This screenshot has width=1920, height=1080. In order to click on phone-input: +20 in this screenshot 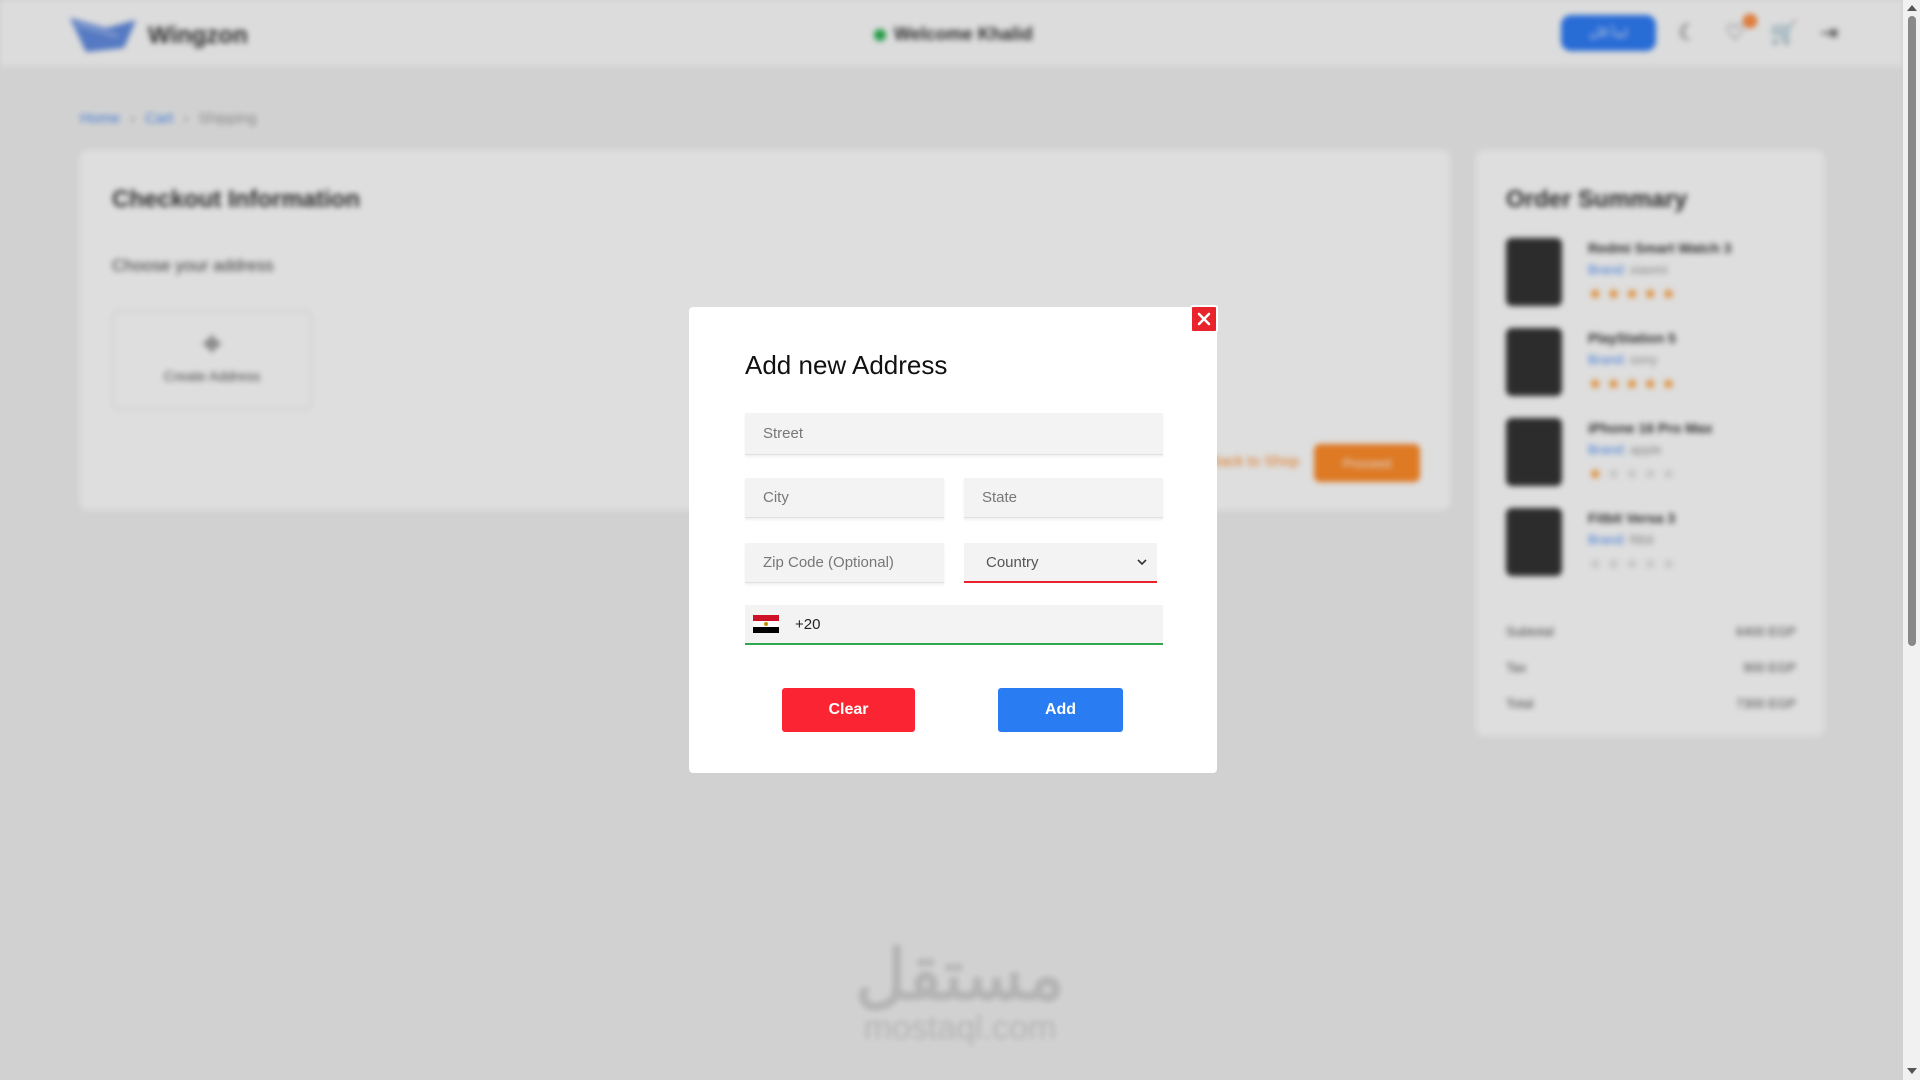, I will do `click(954, 625)`.